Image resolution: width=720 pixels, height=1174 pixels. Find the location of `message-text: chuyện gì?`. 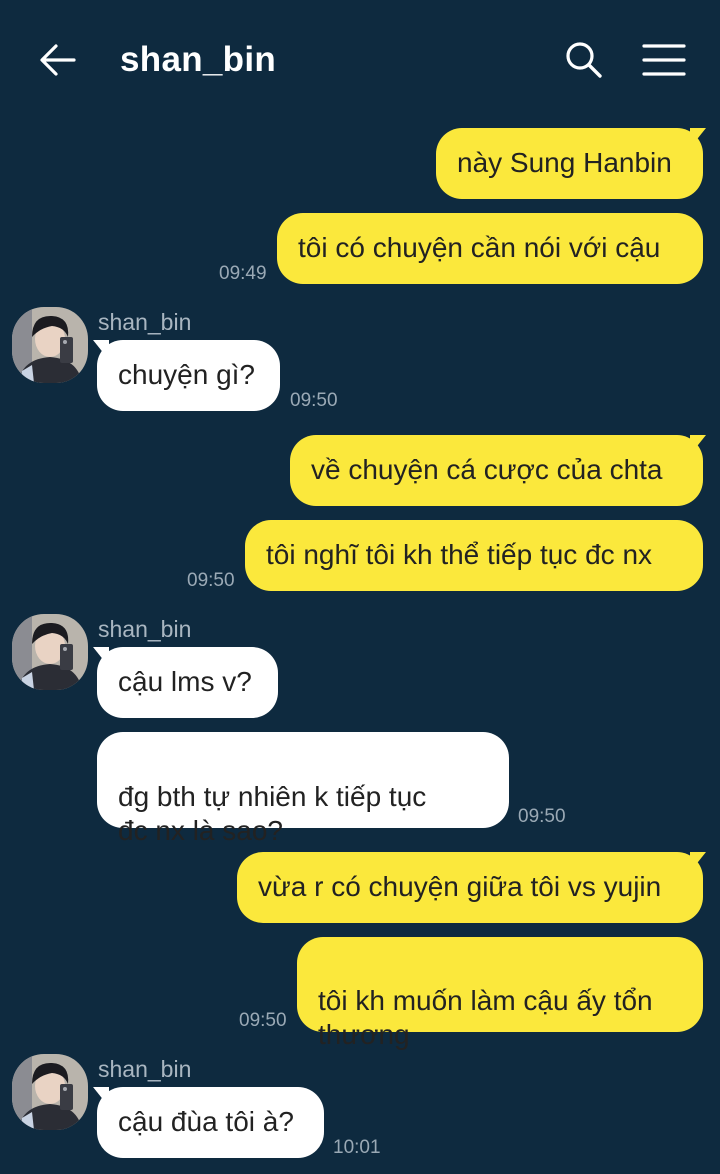

message-text: chuyện gì? is located at coordinates (186, 374).